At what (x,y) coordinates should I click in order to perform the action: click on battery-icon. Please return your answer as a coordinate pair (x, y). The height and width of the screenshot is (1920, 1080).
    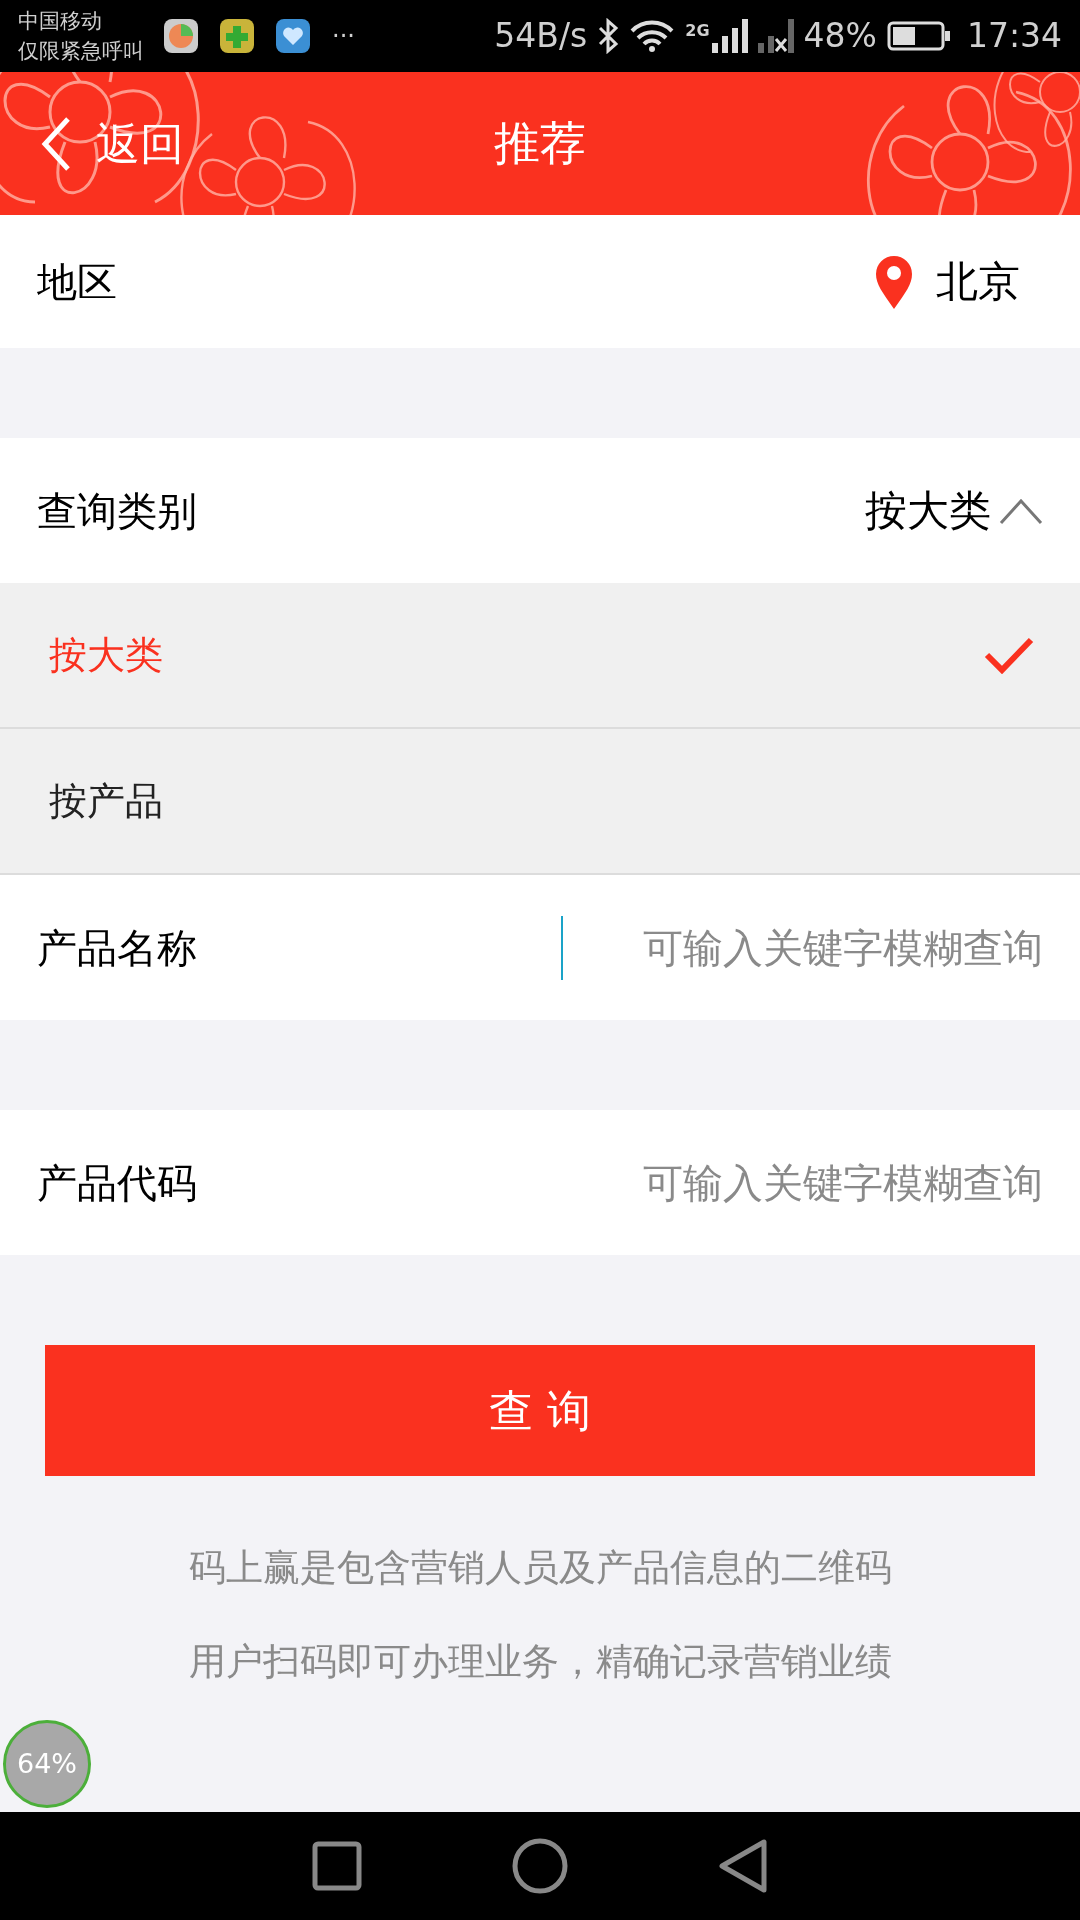
    Looking at the image, I should click on (918, 36).